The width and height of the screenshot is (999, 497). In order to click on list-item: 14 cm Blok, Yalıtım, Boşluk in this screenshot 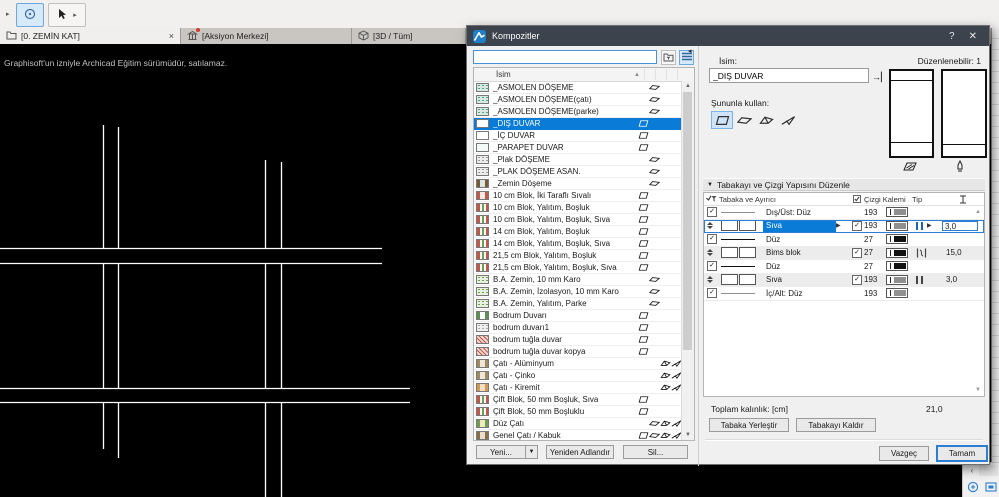, I will do `click(579, 232)`.